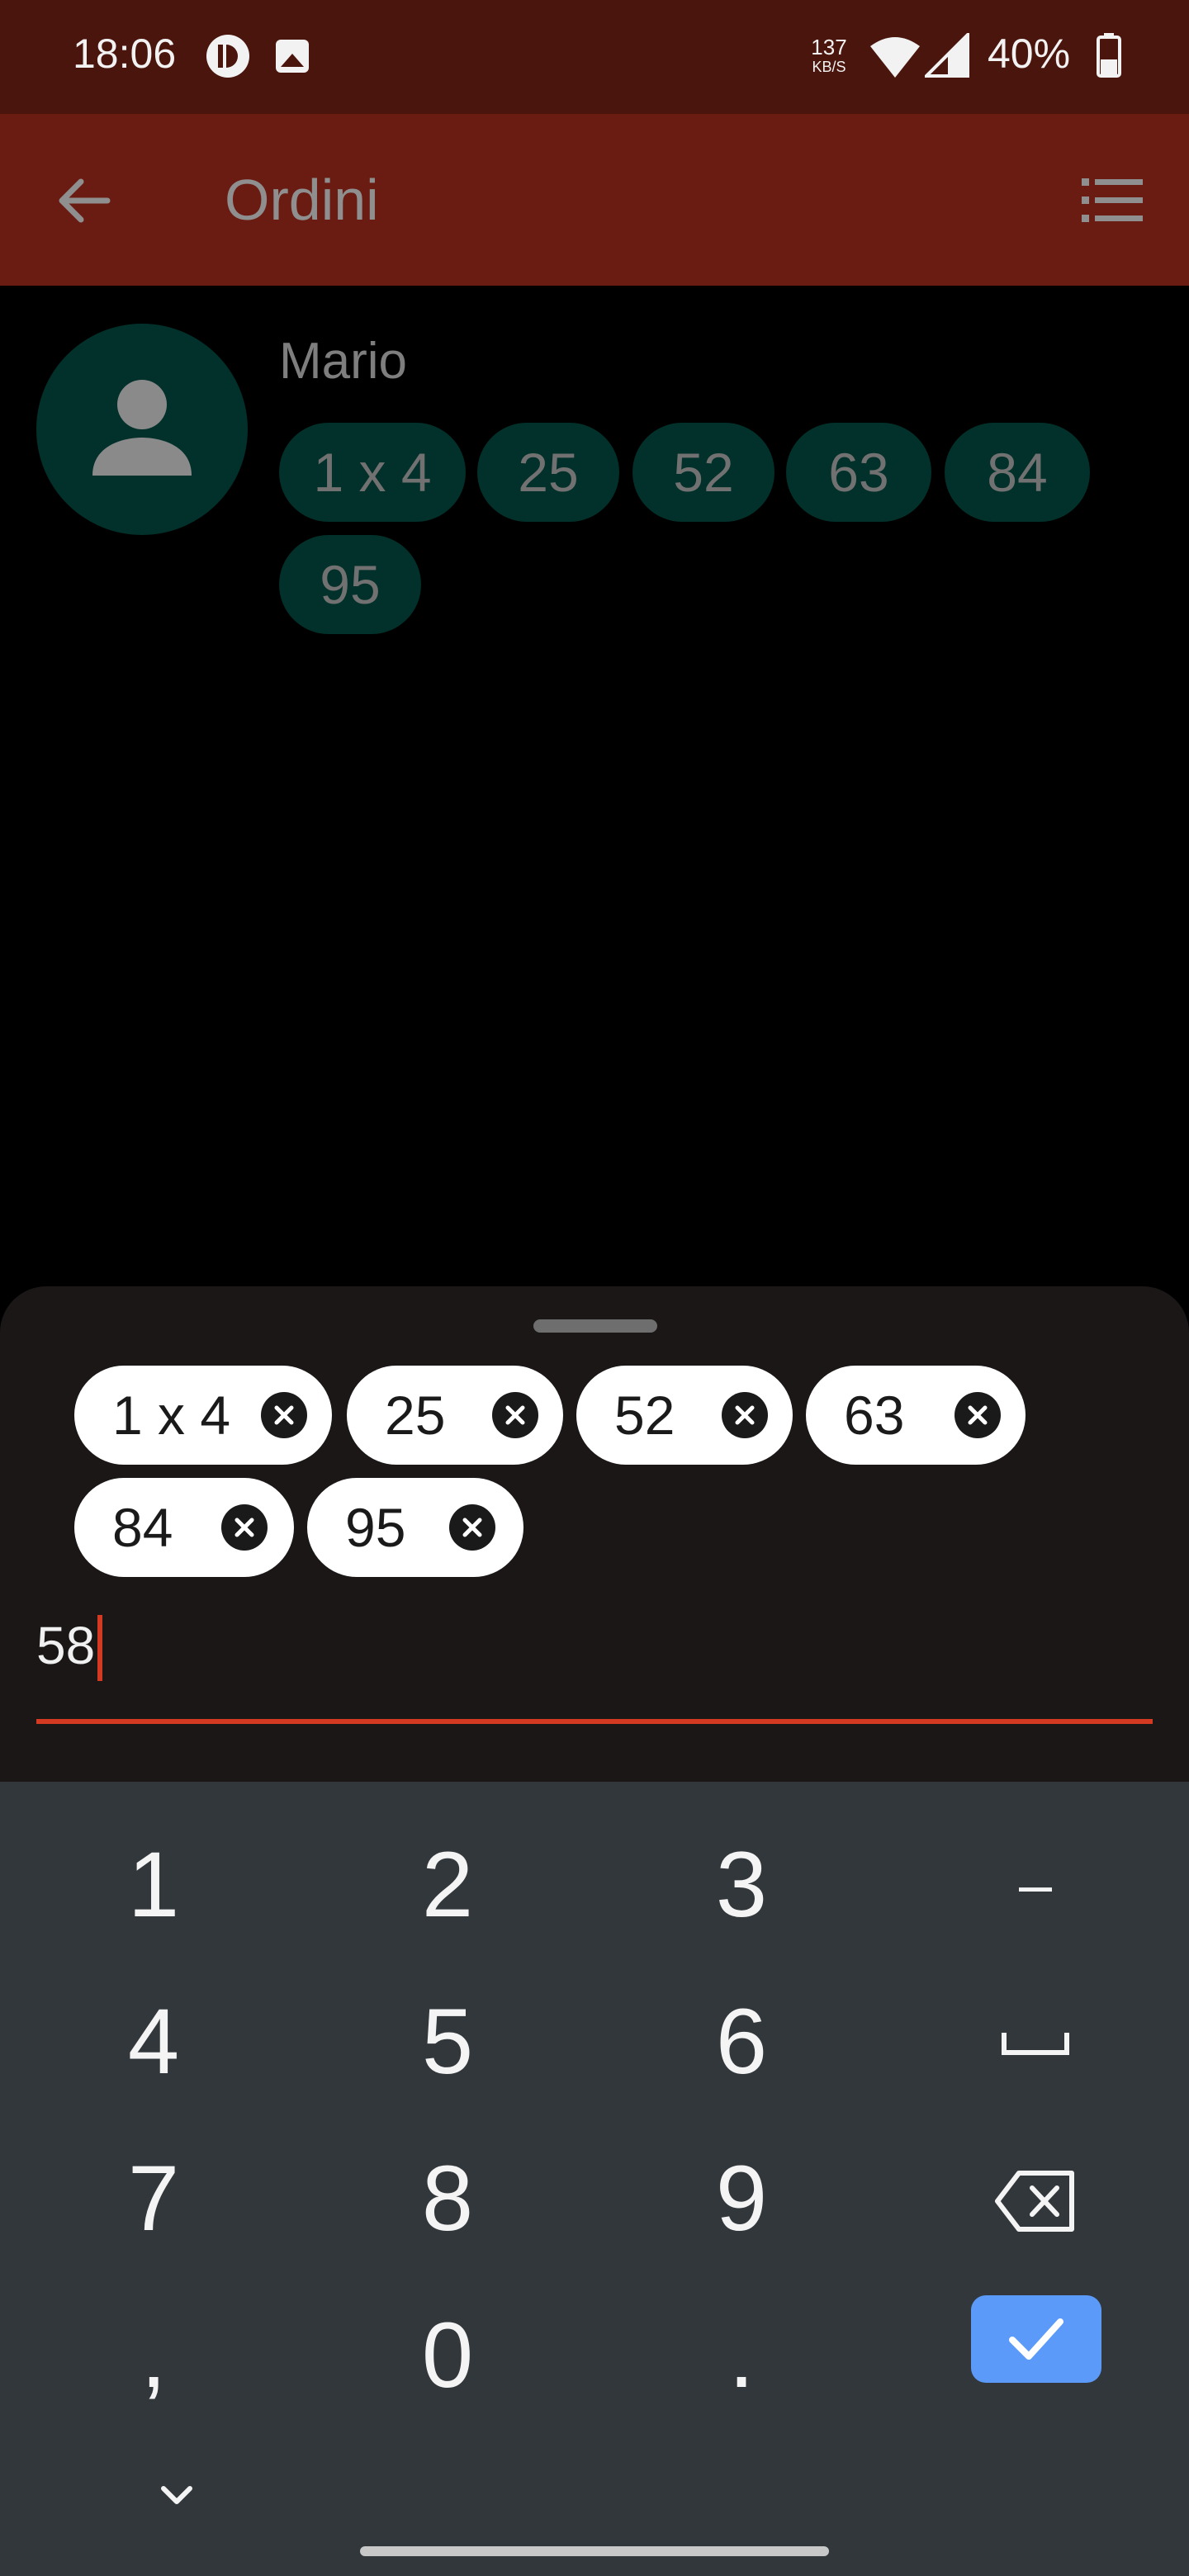 The image size is (1189, 2576). I want to click on image-icon, so click(292, 56).